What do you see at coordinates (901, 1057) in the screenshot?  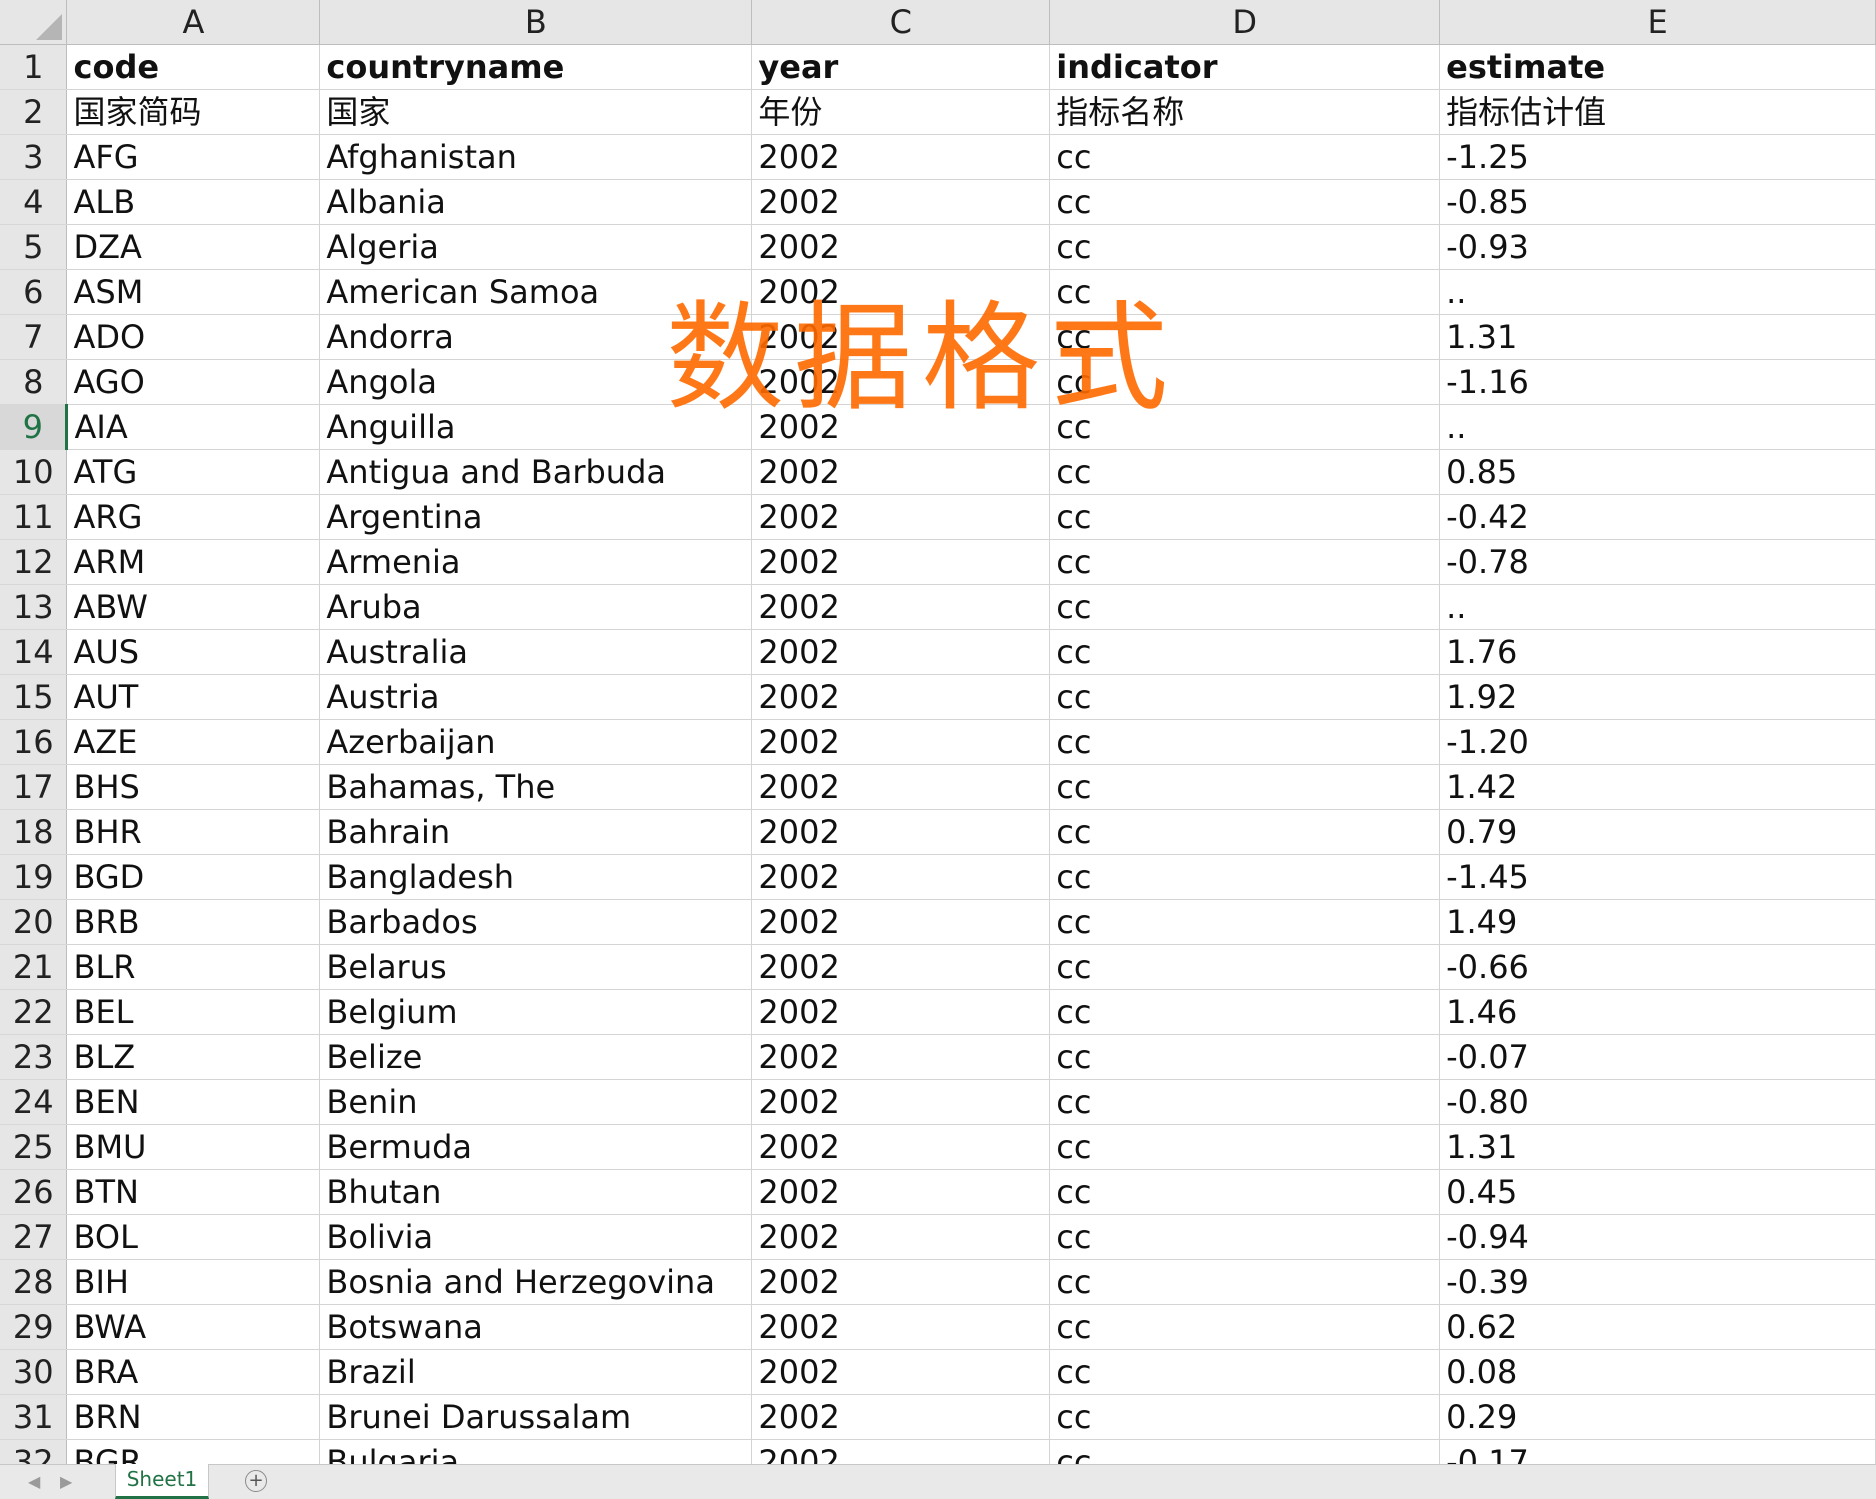 I see `cell-c23: 2002` at bounding box center [901, 1057].